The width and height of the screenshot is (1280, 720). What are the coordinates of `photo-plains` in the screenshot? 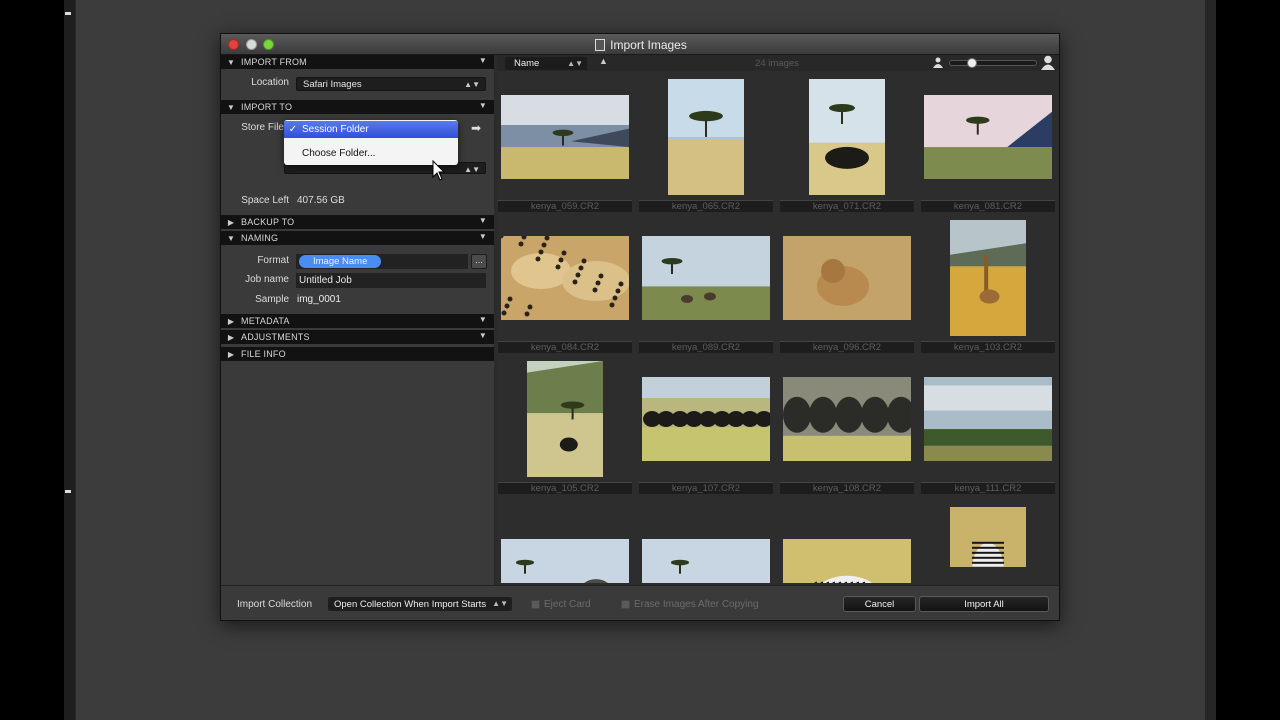 It's located at (988, 419).